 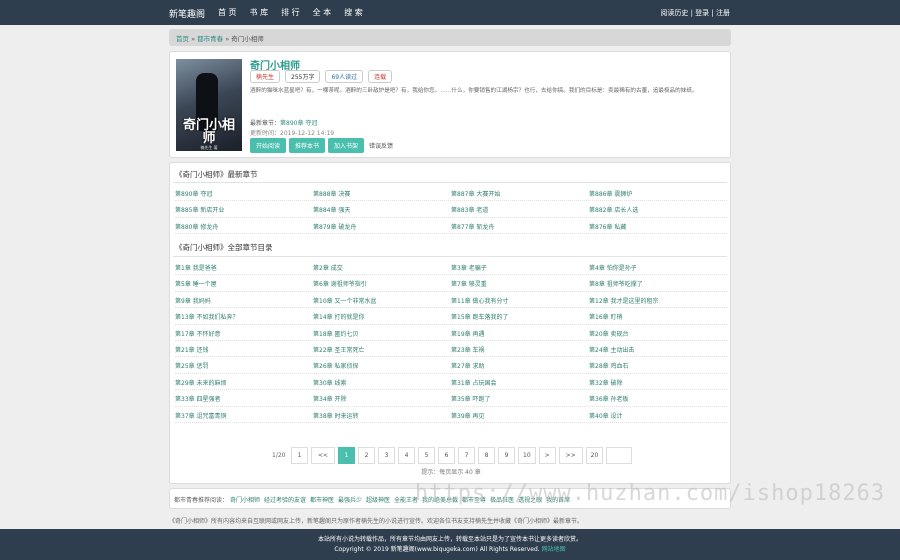 What do you see at coordinates (658, 332) in the screenshot?
I see `chapter-link: 第20章 卖砚台` at bounding box center [658, 332].